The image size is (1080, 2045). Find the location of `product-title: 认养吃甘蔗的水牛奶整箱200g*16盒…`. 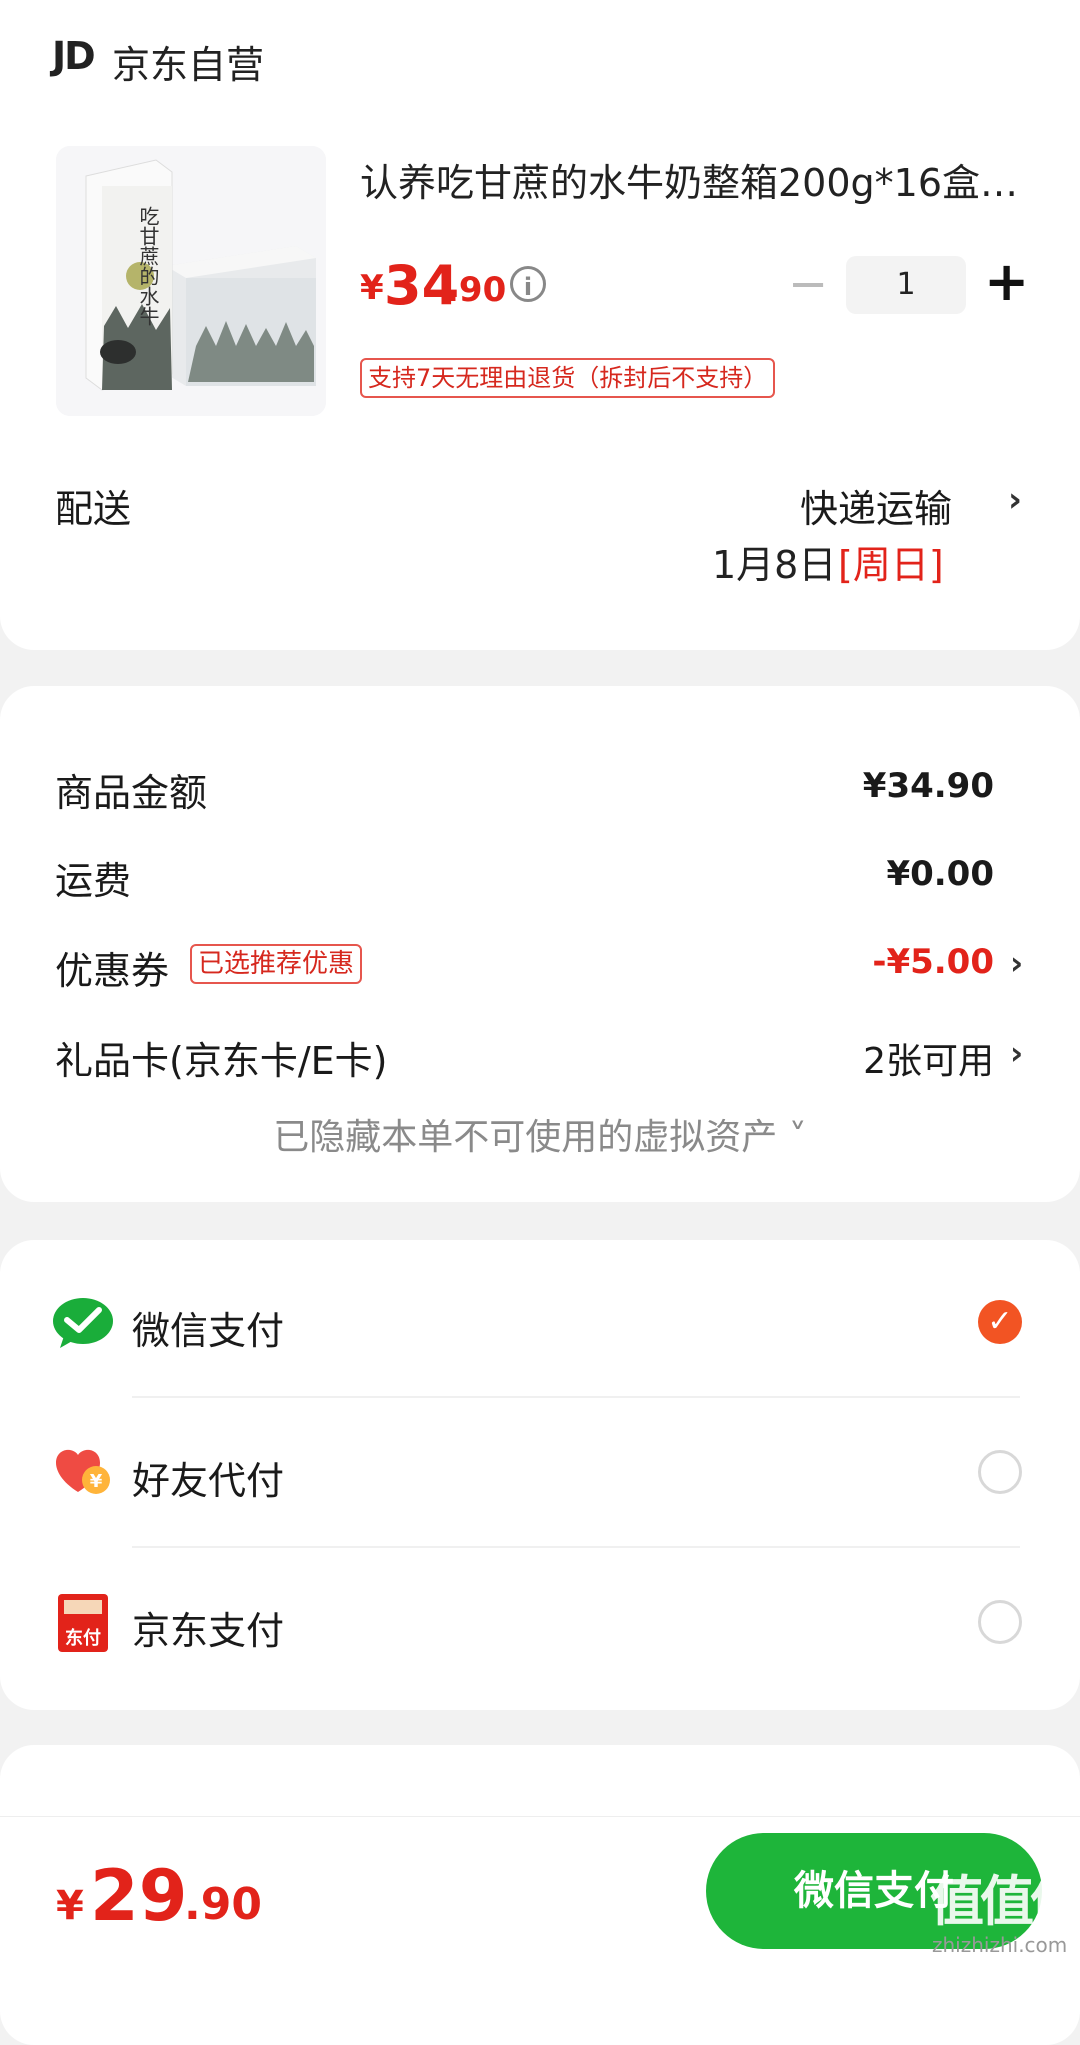

product-title: 认养吃甘蔗的水牛奶整箱200g*16盒… is located at coordinates (689, 179).